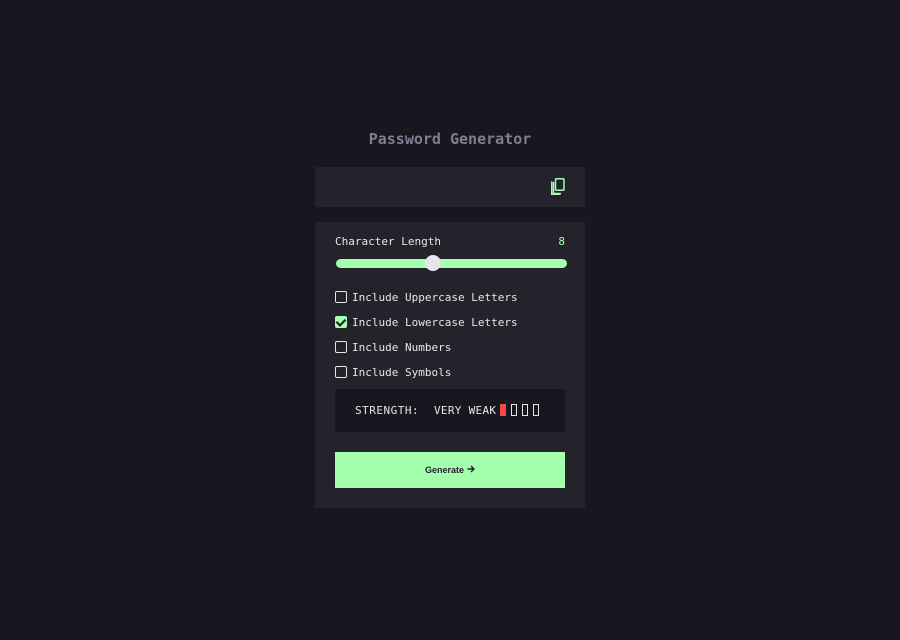 Image resolution: width=900 pixels, height=640 pixels. What do you see at coordinates (444, 470) in the screenshot?
I see `generate-button-label: Generate` at bounding box center [444, 470].